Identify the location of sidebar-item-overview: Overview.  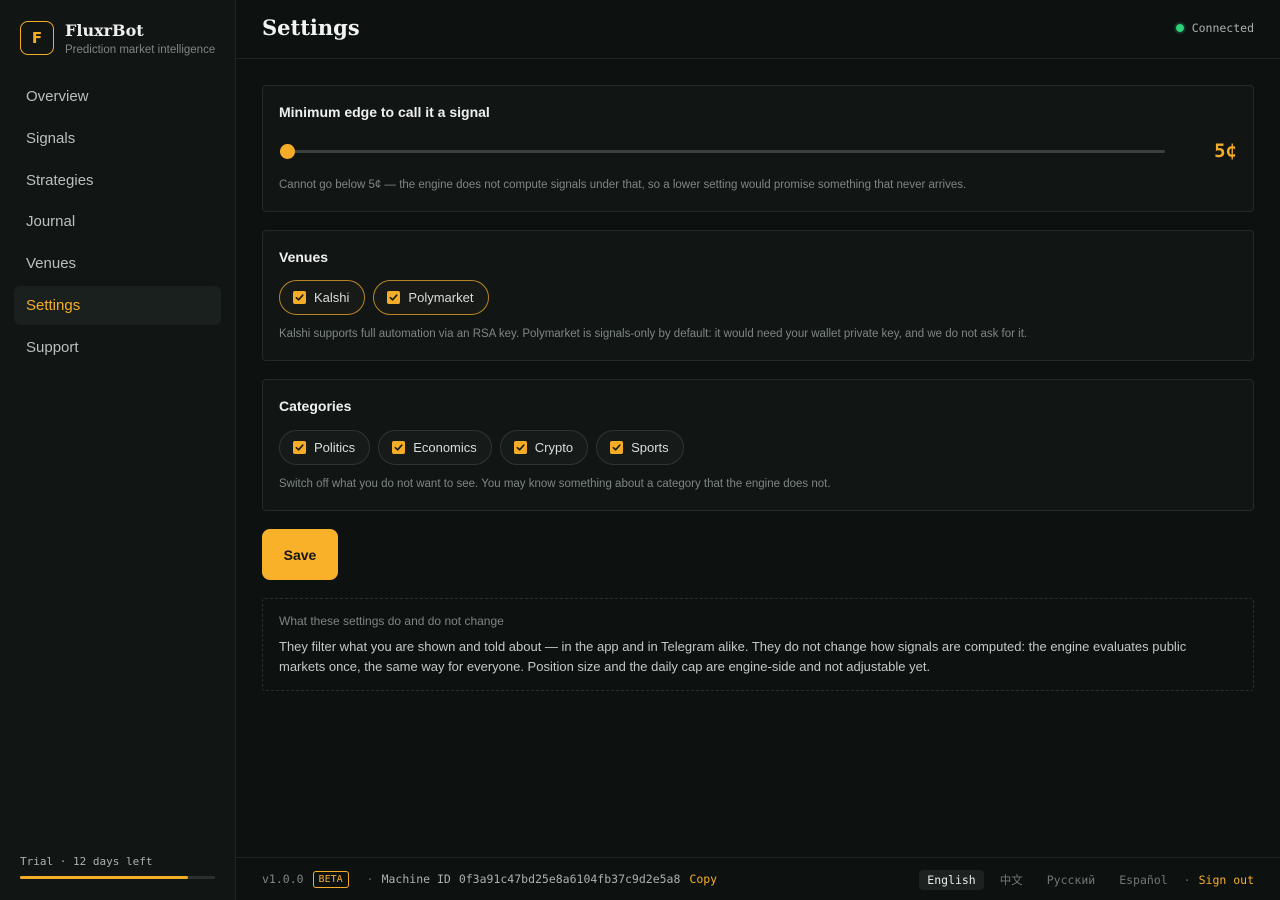
(117, 96).